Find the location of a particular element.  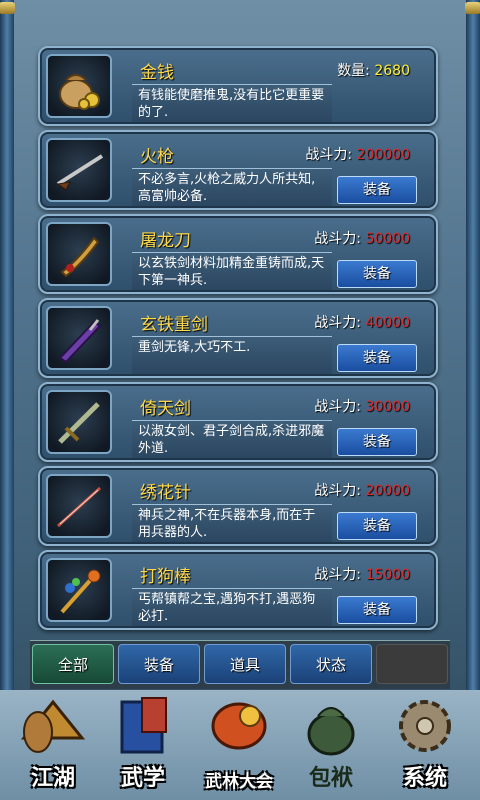

nav-label: 江湖 is located at coordinates (52, 778).